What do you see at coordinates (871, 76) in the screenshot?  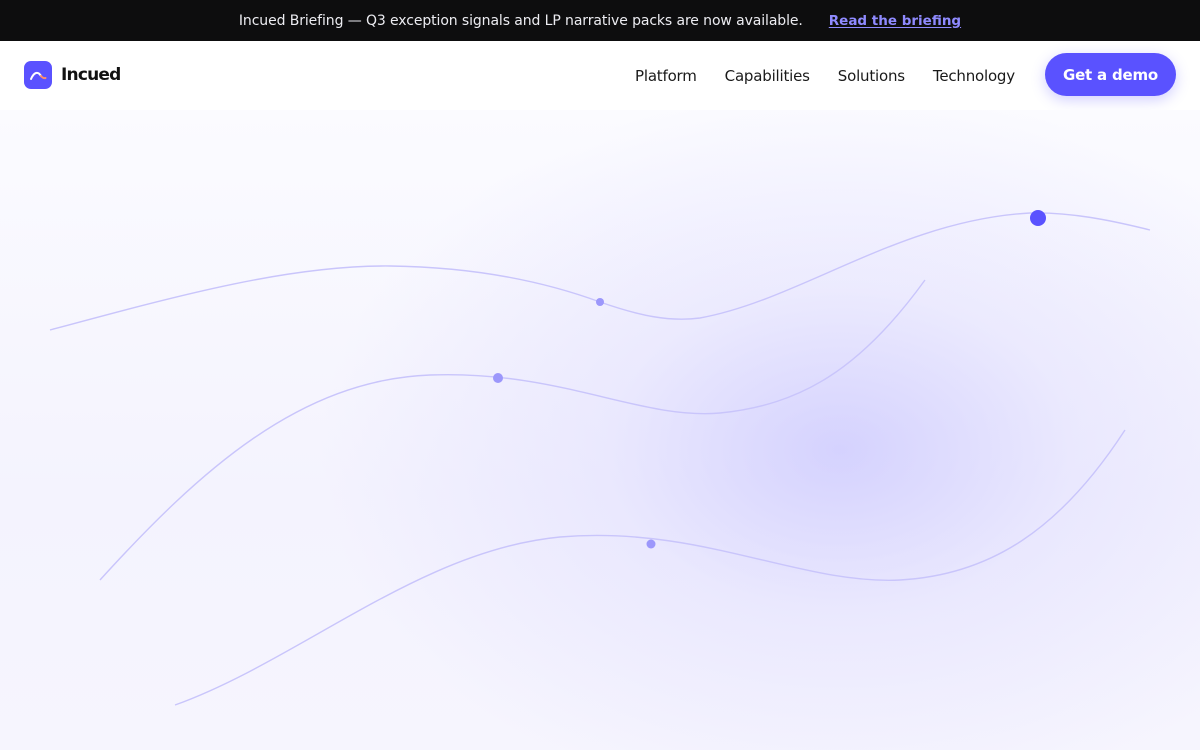 I see `nav-item-solutions: Solutions` at bounding box center [871, 76].